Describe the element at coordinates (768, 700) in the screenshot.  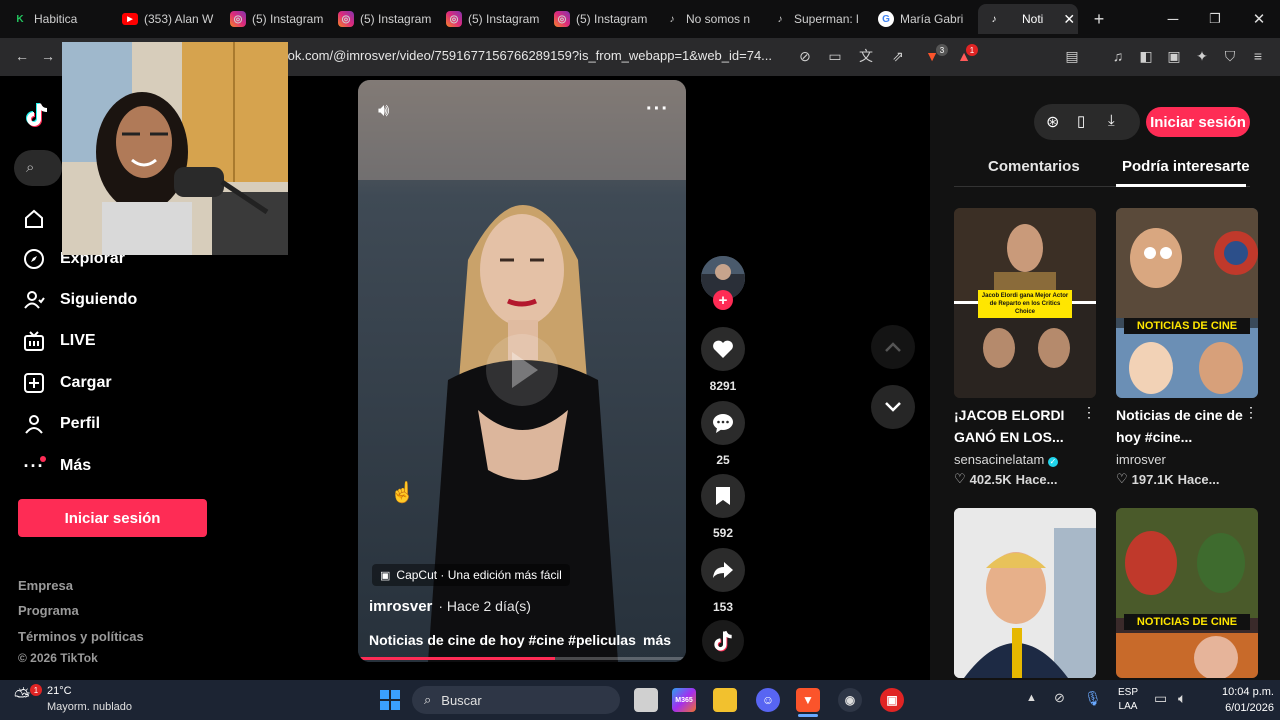
I see `discord-icon: ☺︎` at that location.